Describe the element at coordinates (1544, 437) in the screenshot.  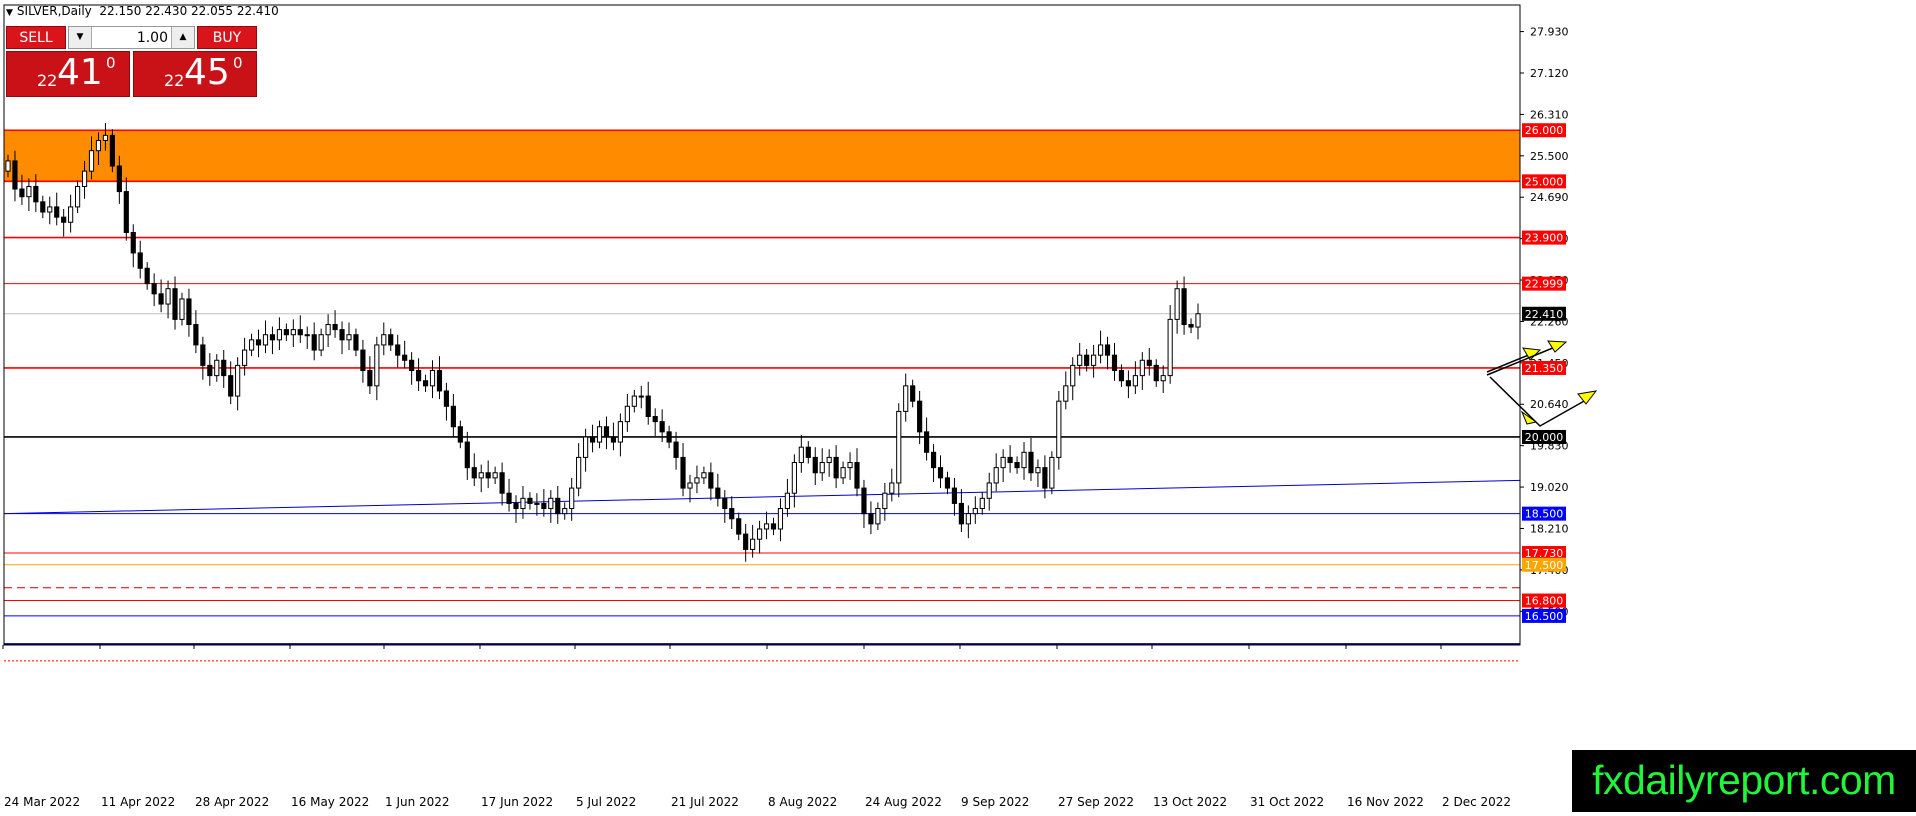
I see `price-tag-label: 20.000` at that location.